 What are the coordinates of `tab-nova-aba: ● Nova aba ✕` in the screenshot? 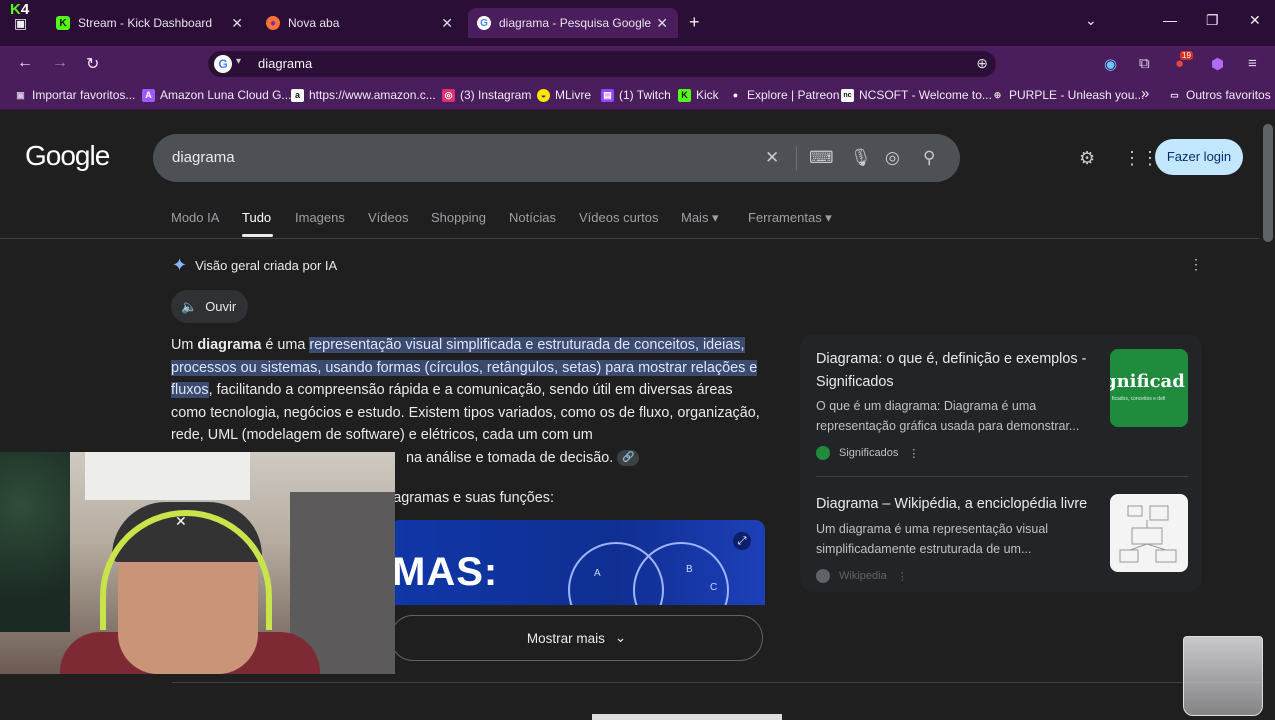 It's located at (360, 23).